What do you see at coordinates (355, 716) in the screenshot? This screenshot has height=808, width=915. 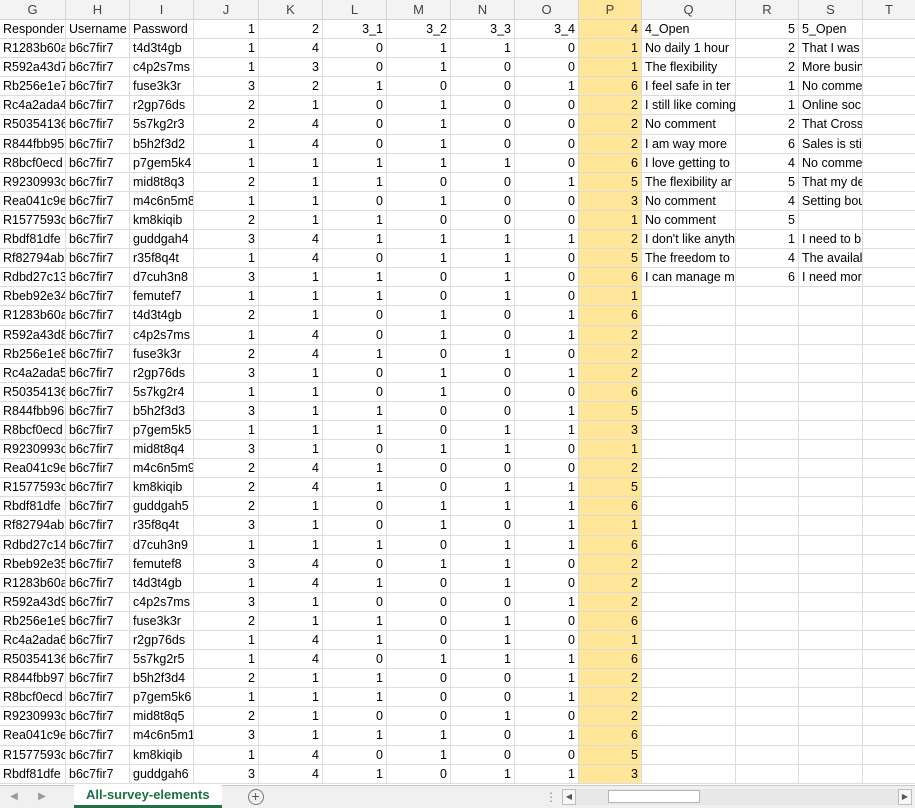 I see `cell-l-37: 0` at bounding box center [355, 716].